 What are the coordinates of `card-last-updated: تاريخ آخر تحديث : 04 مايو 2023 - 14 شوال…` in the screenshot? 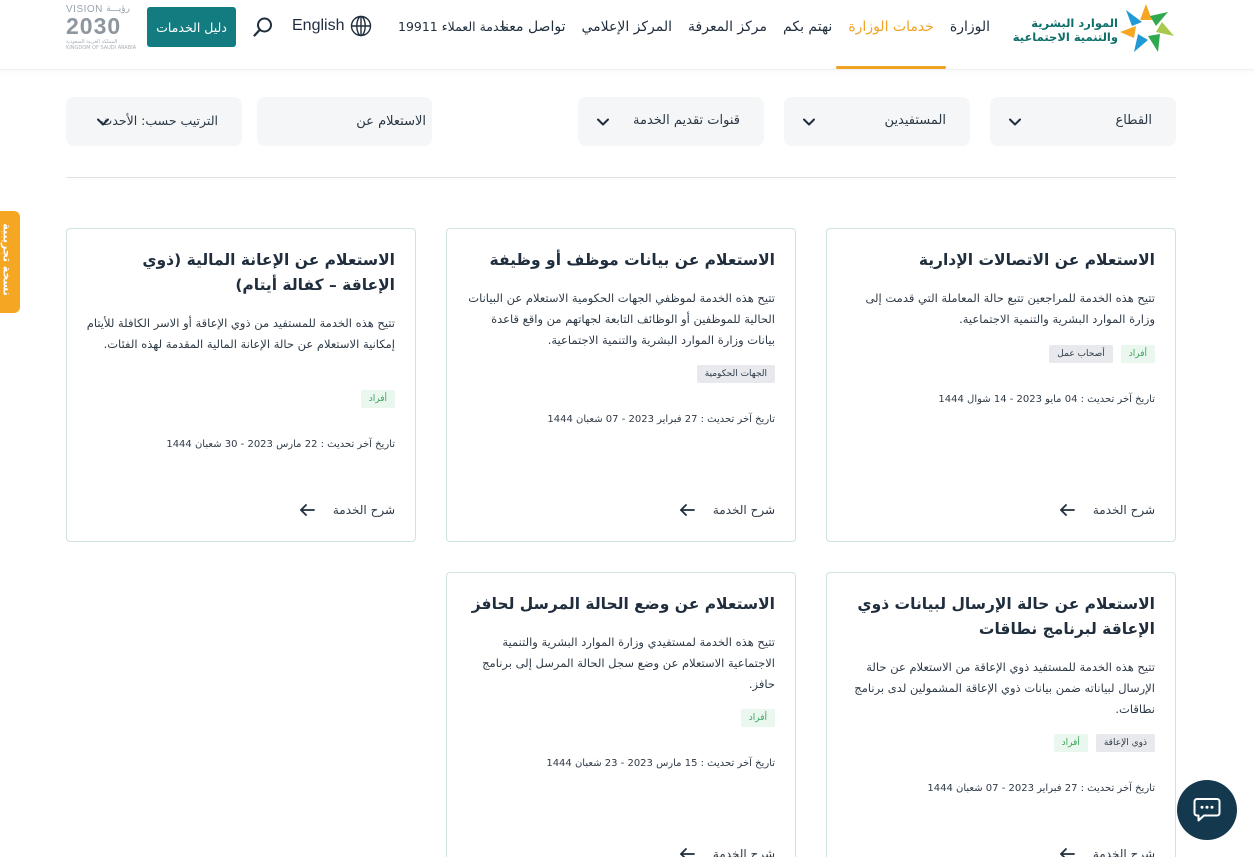 It's located at (1046, 399).